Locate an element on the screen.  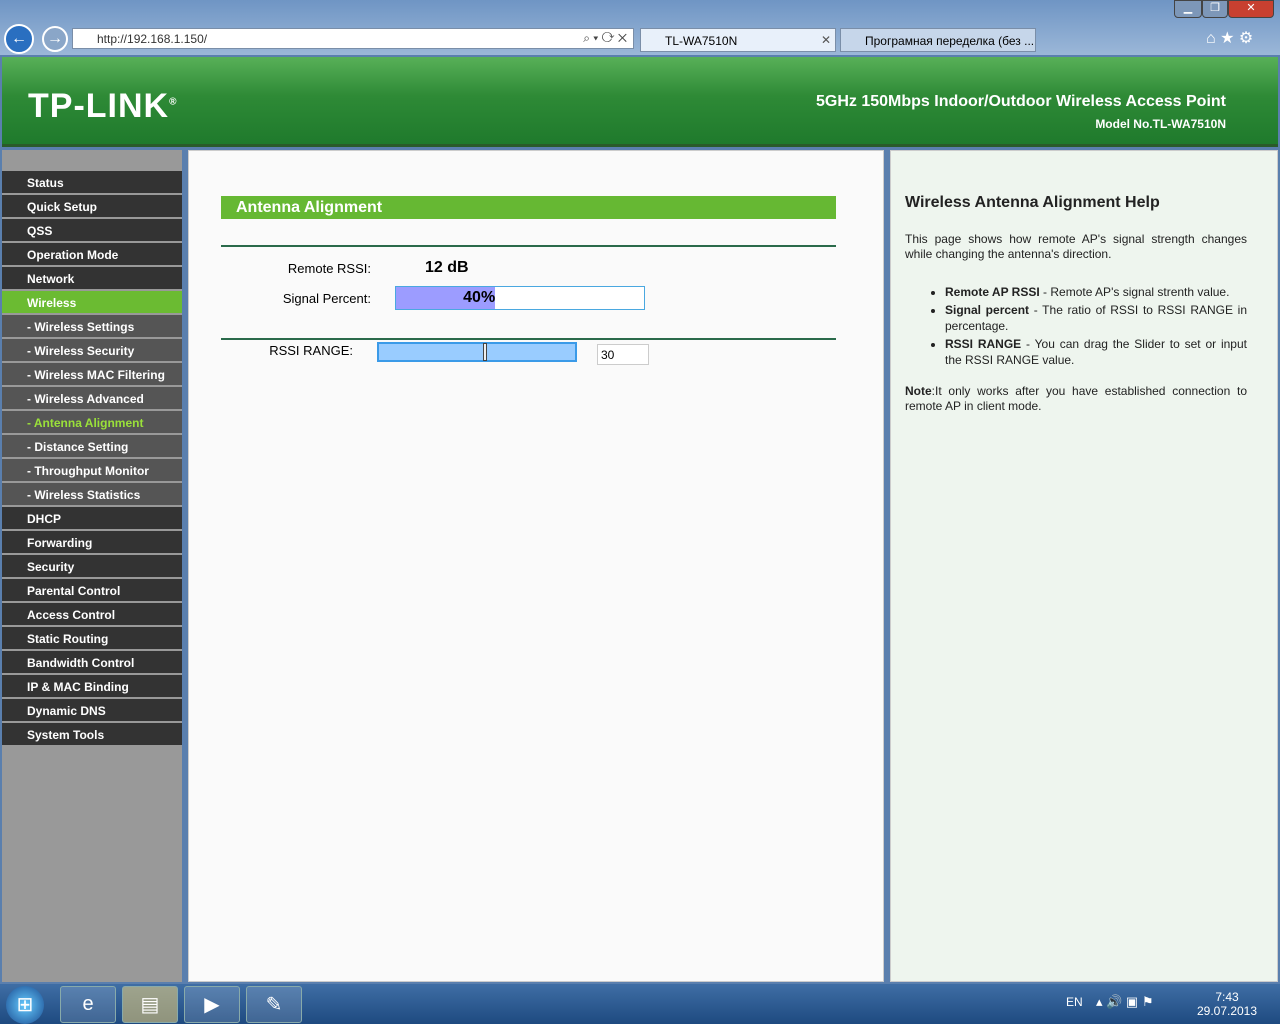
sidebar-item-wireless-mac-filtering: - Wireless MAC Filtering is located at coordinates (92, 374).